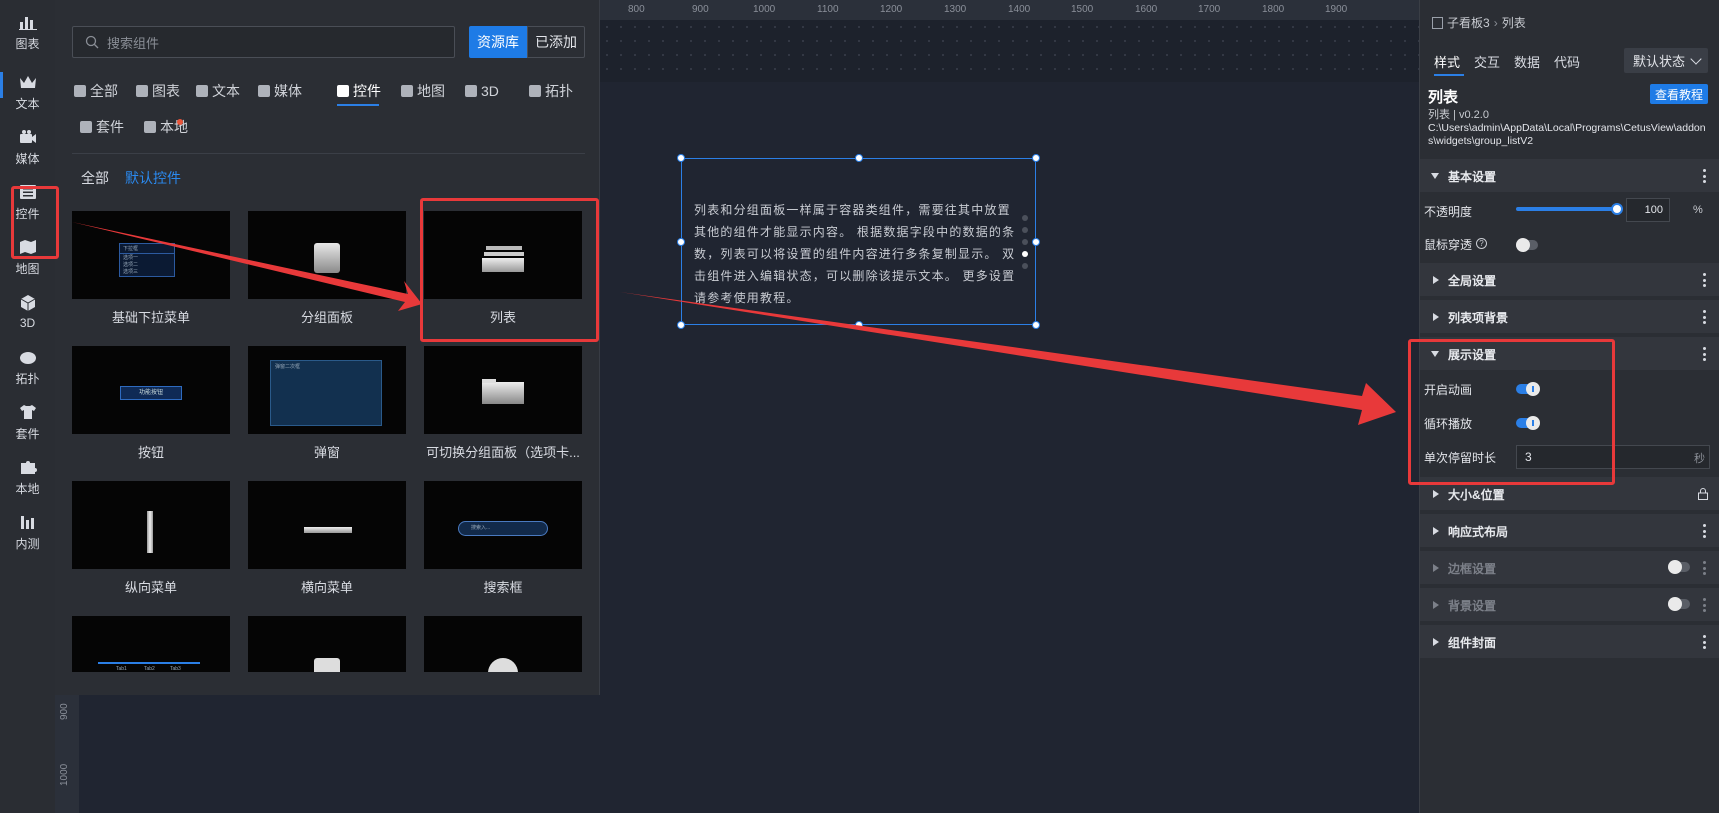 The image size is (1719, 813). I want to click on left-rail: 图表 文本 媒体 控件 地图 3D 拓扑 套件 本地 内测, so click(27, 406).